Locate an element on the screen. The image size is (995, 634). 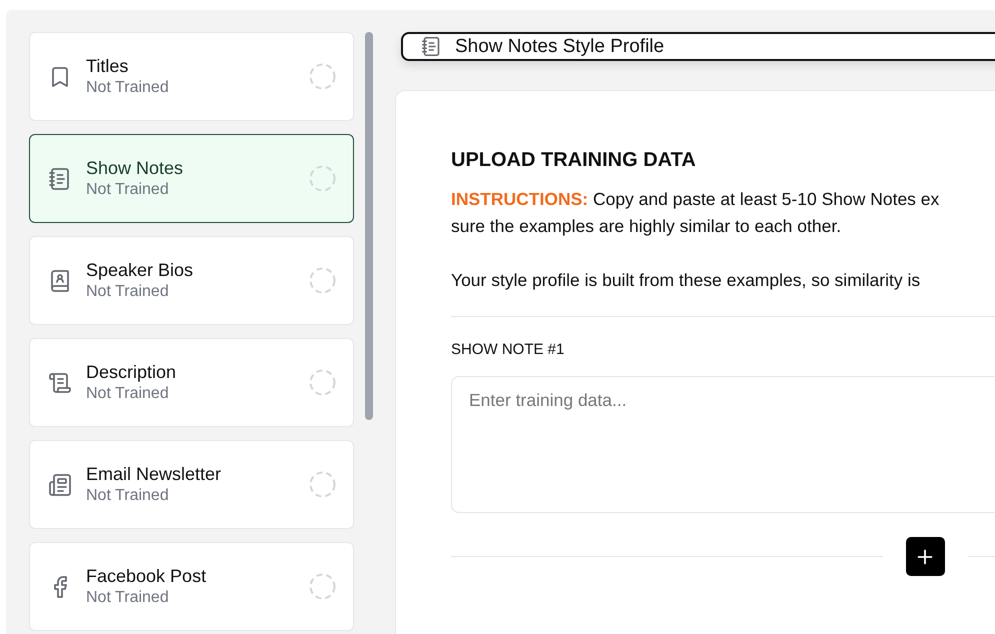
field-label: SHOW NOTE #1 is located at coordinates (508, 349).